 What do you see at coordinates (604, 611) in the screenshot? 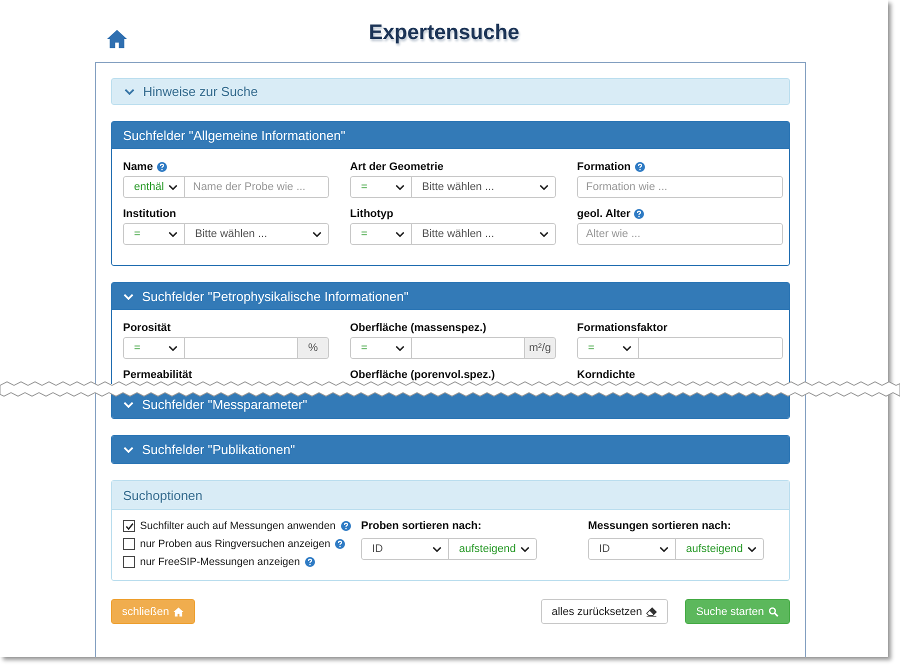
I see `reset-button: alles zurücksetzen` at bounding box center [604, 611].